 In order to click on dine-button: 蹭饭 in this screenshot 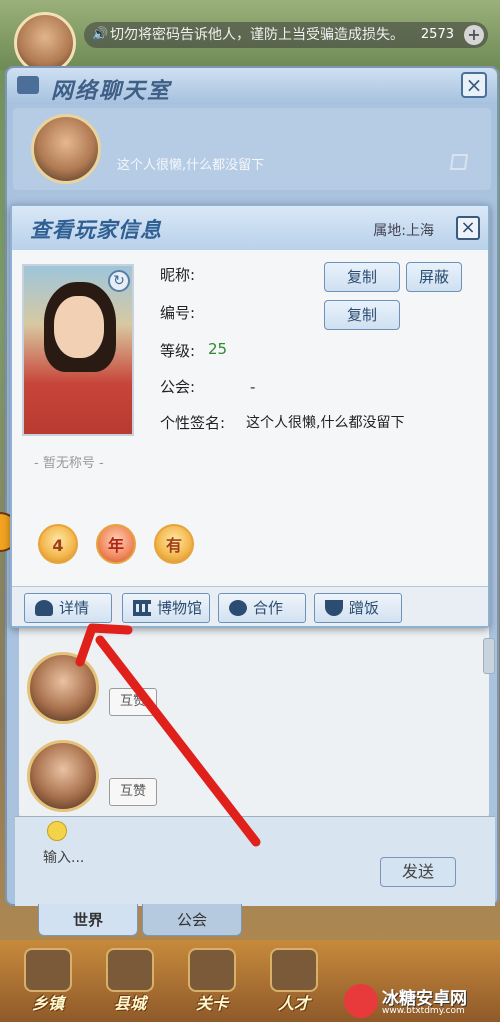, I will do `click(358, 608)`.